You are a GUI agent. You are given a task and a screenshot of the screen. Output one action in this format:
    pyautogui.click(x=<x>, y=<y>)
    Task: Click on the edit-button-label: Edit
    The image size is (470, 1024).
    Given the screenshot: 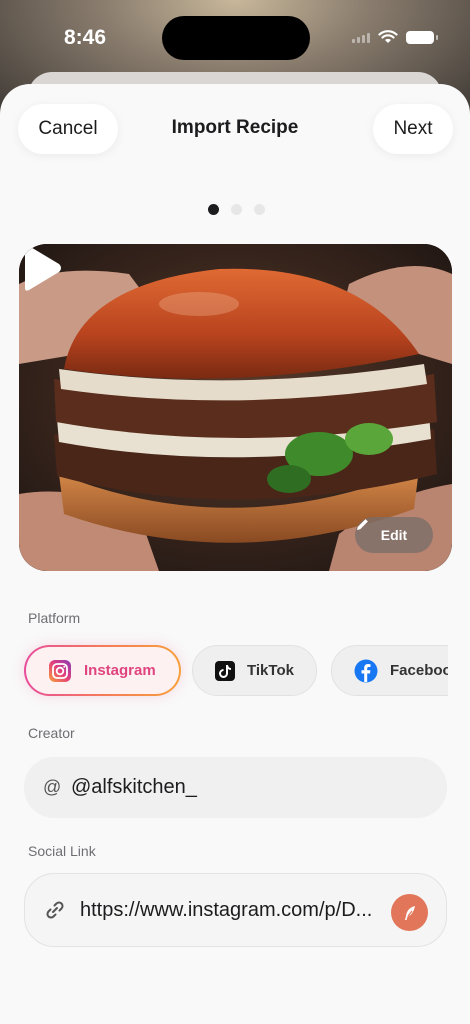 What is the action you would take?
    pyautogui.click(x=394, y=535)
    